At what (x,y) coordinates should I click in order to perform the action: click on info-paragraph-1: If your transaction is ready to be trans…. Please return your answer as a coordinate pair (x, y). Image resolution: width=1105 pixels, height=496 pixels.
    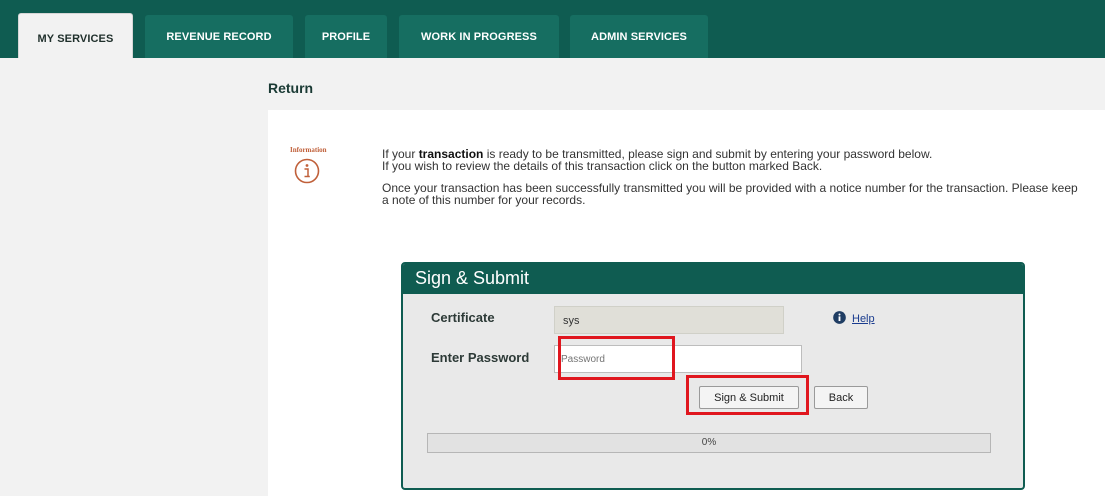
    Looking at the image, I should click on (657, 160).